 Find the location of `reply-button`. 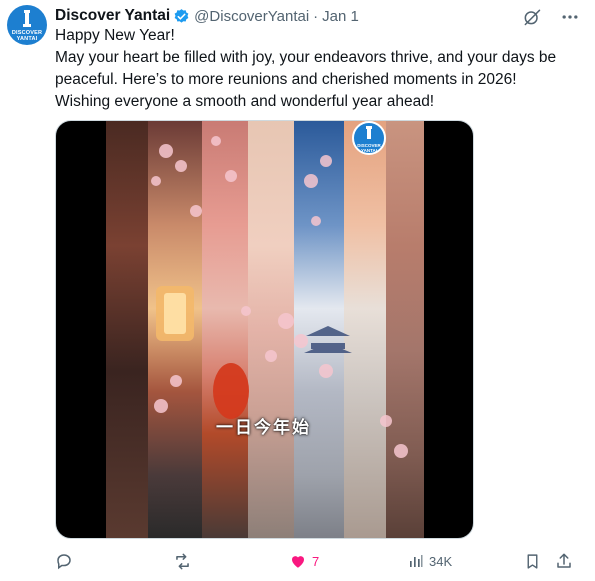

reply-button is located at coordinates (64, 561).